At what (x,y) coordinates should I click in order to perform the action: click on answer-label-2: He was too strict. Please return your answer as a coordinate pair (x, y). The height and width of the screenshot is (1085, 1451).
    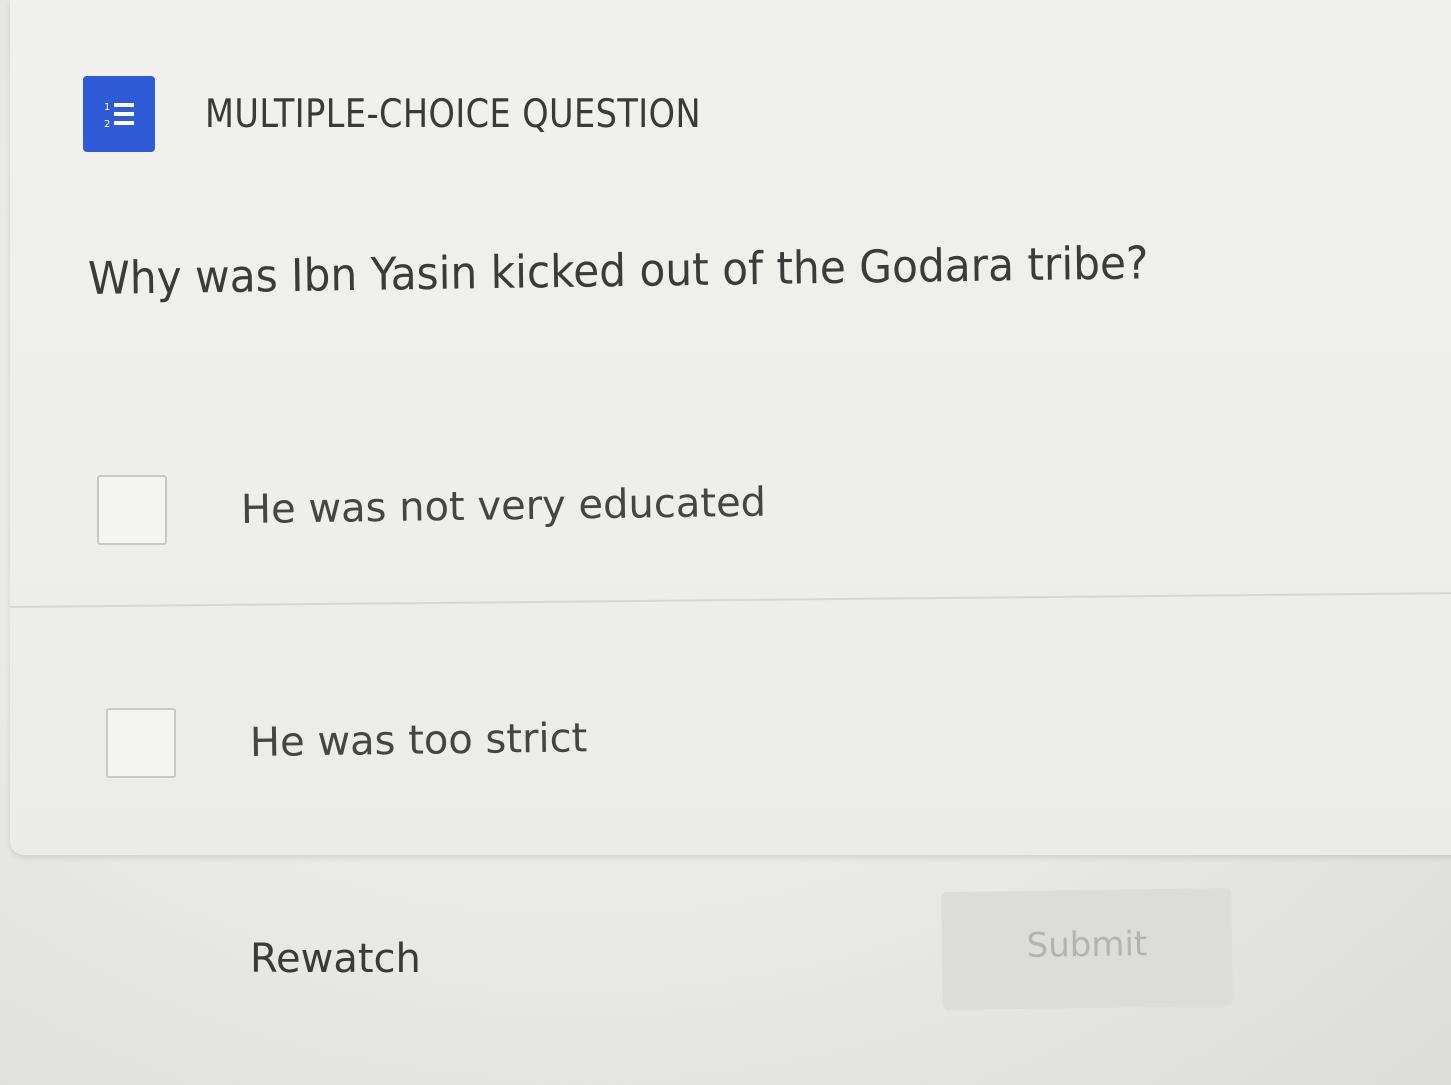
    Looking at the image, I should click on (418, 740).